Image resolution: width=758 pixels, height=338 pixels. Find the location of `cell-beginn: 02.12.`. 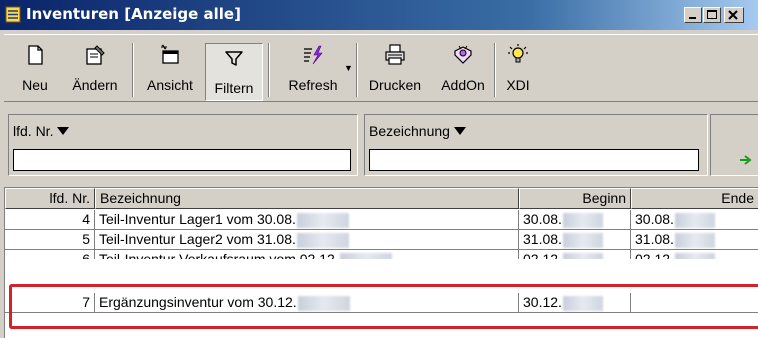

cell-beginn: 02.12. is located at coordinates (575, 254).